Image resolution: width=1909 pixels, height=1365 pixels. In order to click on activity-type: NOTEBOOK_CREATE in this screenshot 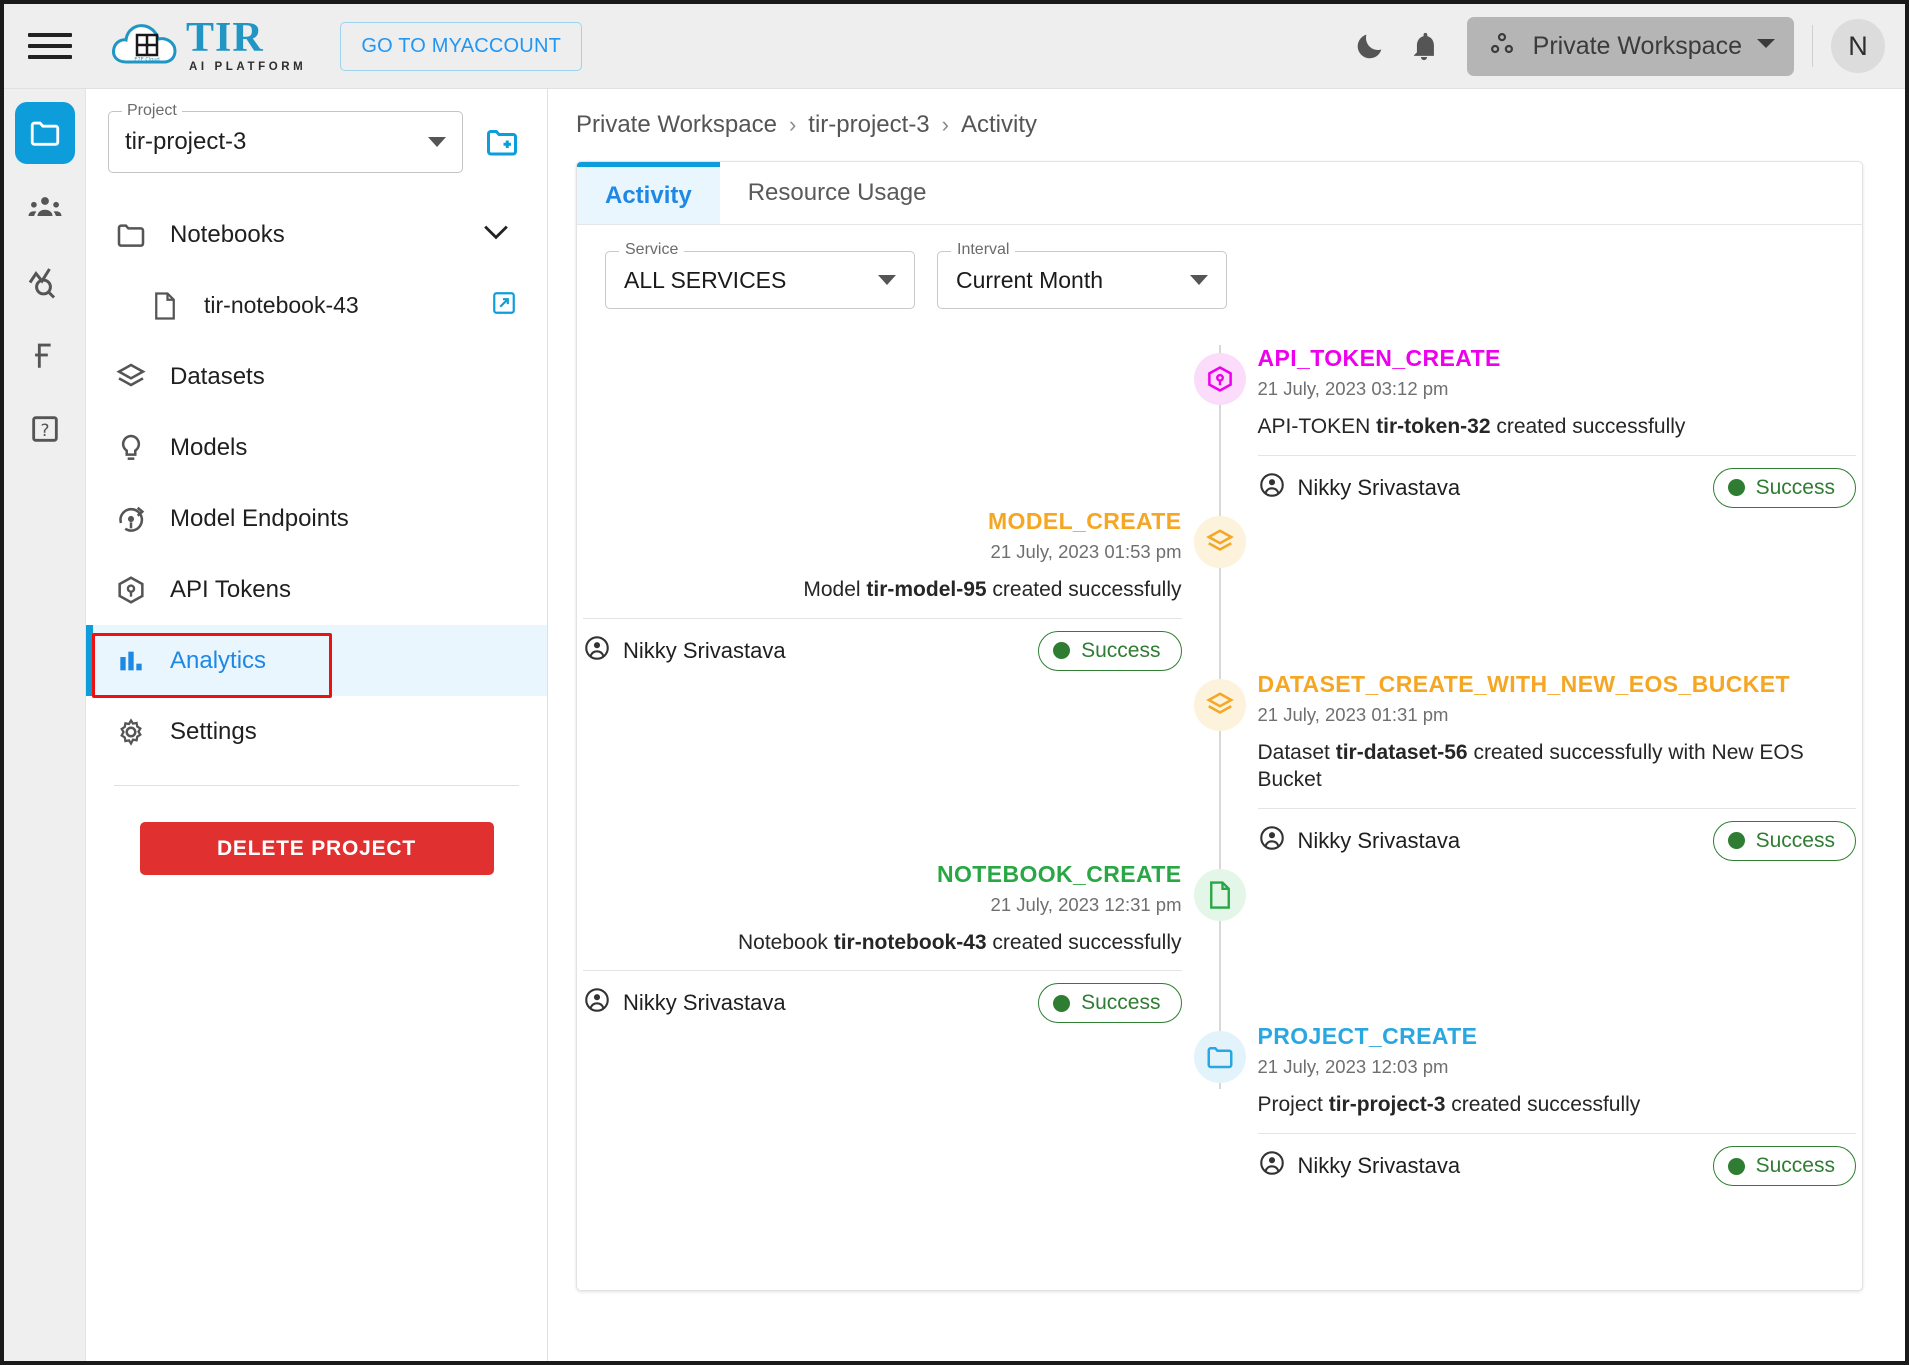, I will do `click(1059, 873)`.